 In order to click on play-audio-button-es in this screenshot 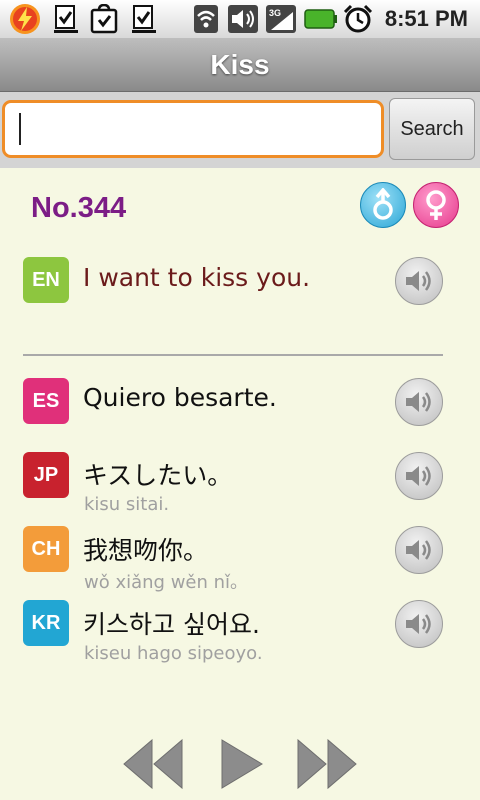, I will do `click(419, 402)`.